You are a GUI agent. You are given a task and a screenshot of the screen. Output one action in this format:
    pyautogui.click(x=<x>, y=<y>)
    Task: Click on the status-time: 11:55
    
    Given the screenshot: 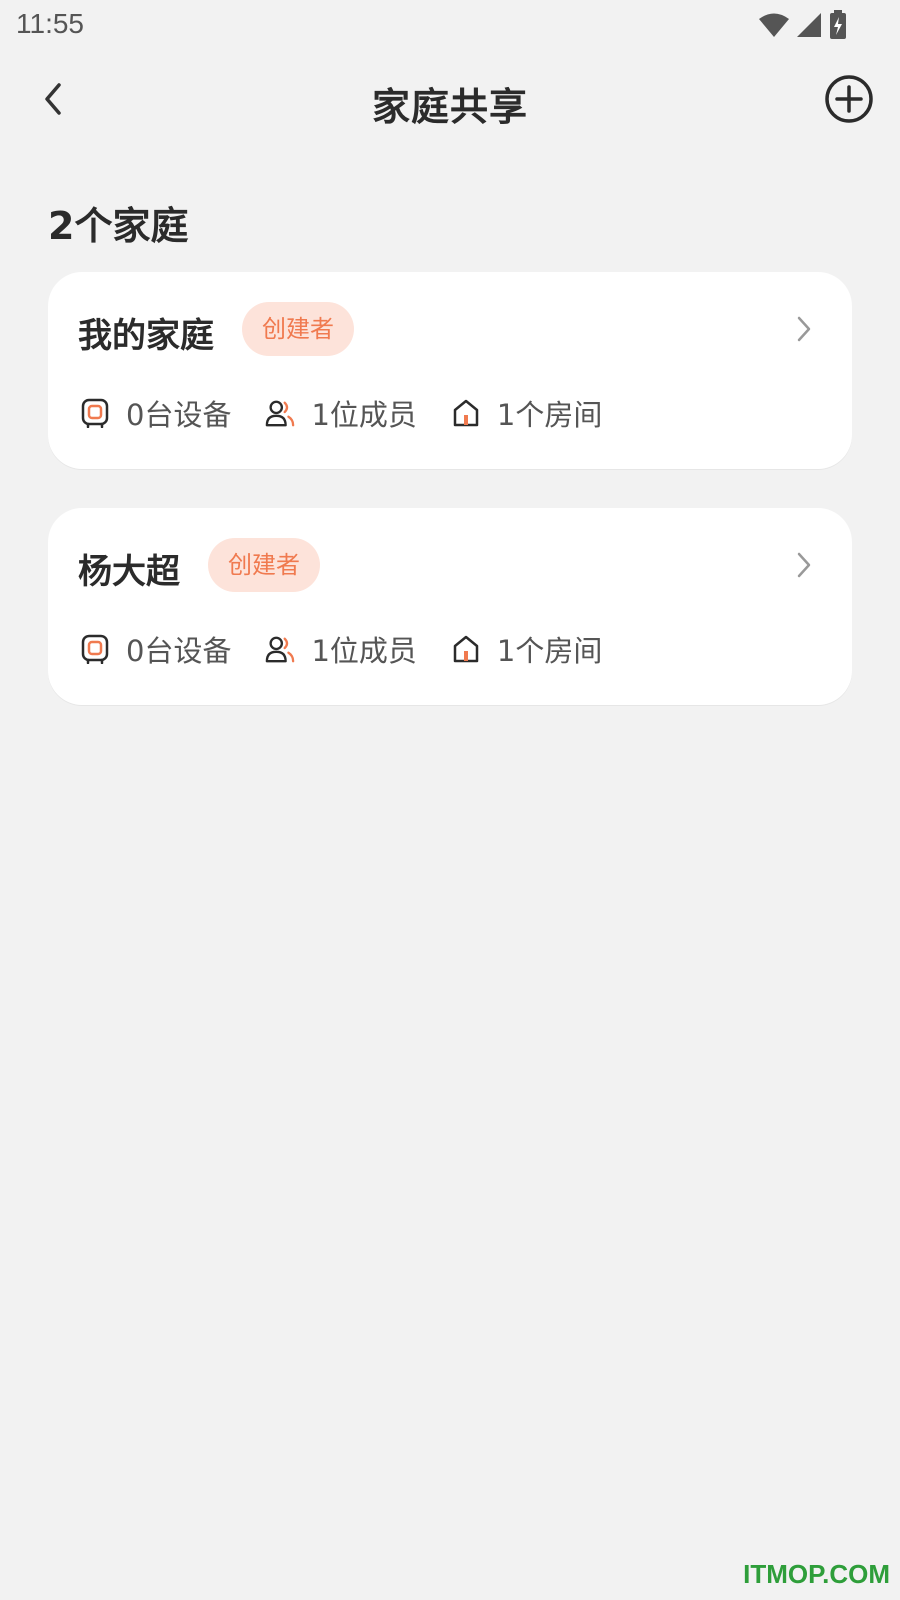 What is the action you would take?
    pyautogui.click(x=50, y=23)
    